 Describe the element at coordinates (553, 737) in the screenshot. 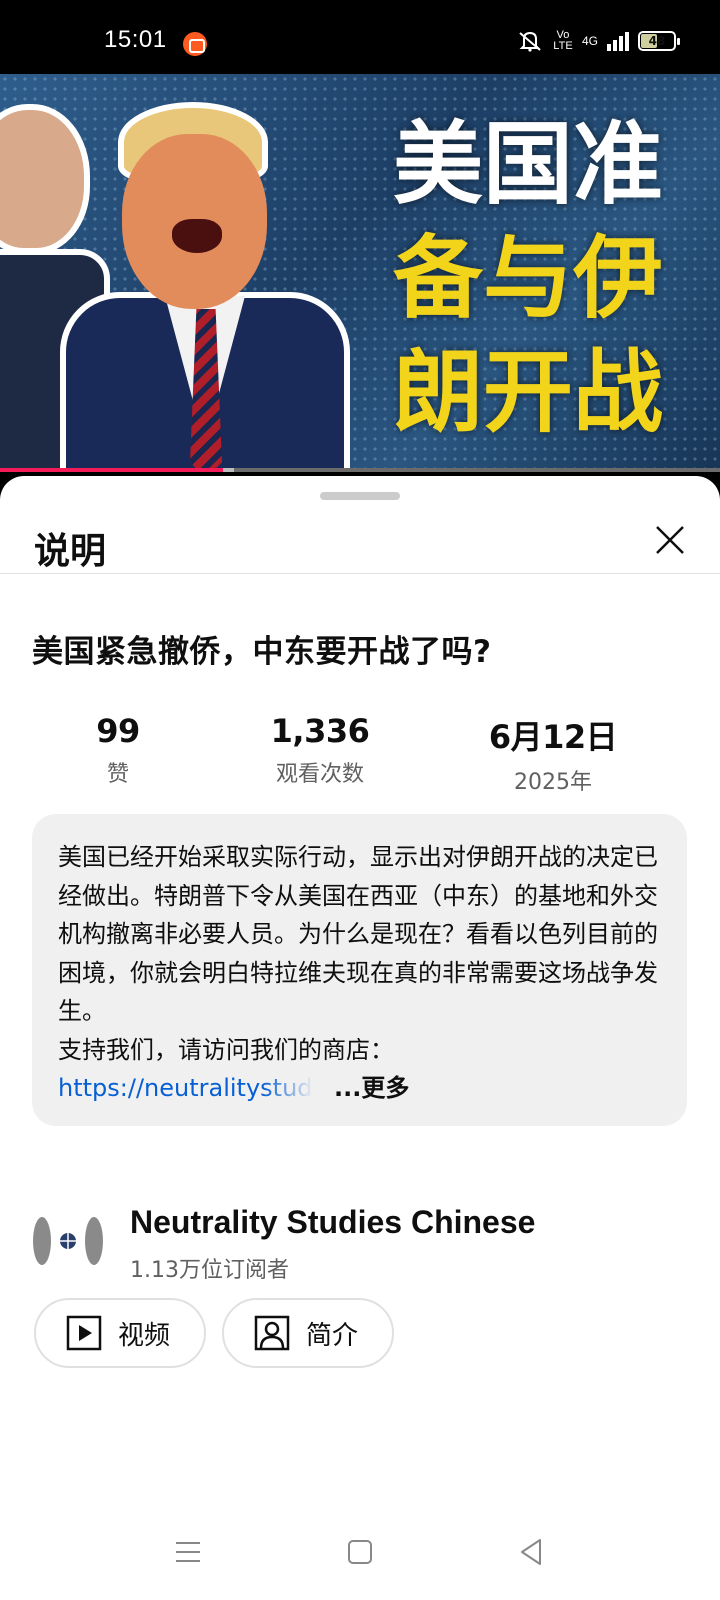

I see `publish-date: 6月12日` at that location.